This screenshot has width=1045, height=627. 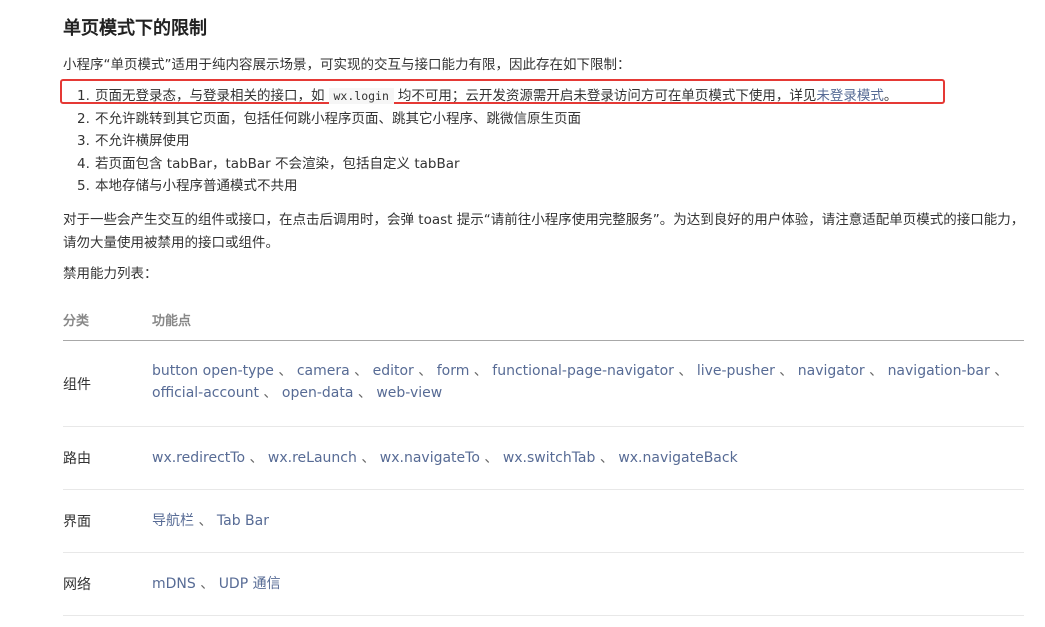 What do you see at coordinates (318, 393) in the screenshot?
I see `feature-link: open-data` at bounding box center [318, 393].